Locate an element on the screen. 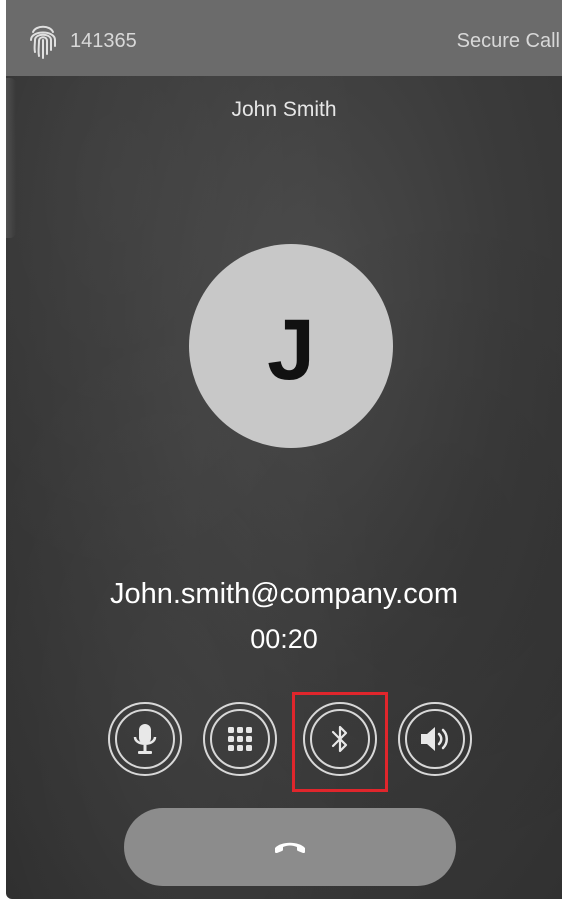  call-timer: 00:20 is located at coordinates (284, 639).